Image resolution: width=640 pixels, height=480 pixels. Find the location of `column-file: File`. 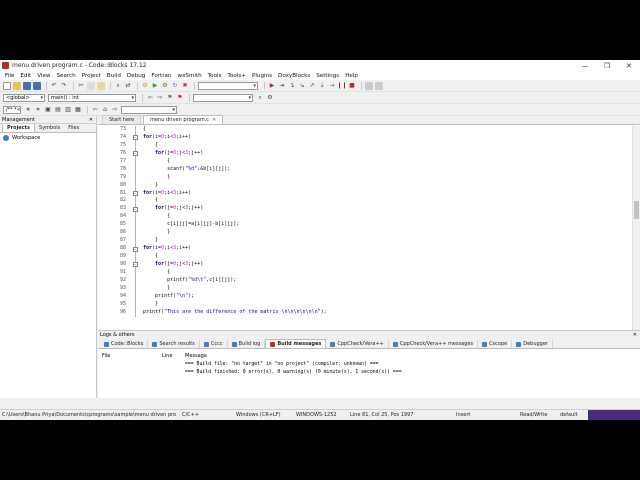

column-file: File is located at coordinates (106, 356).